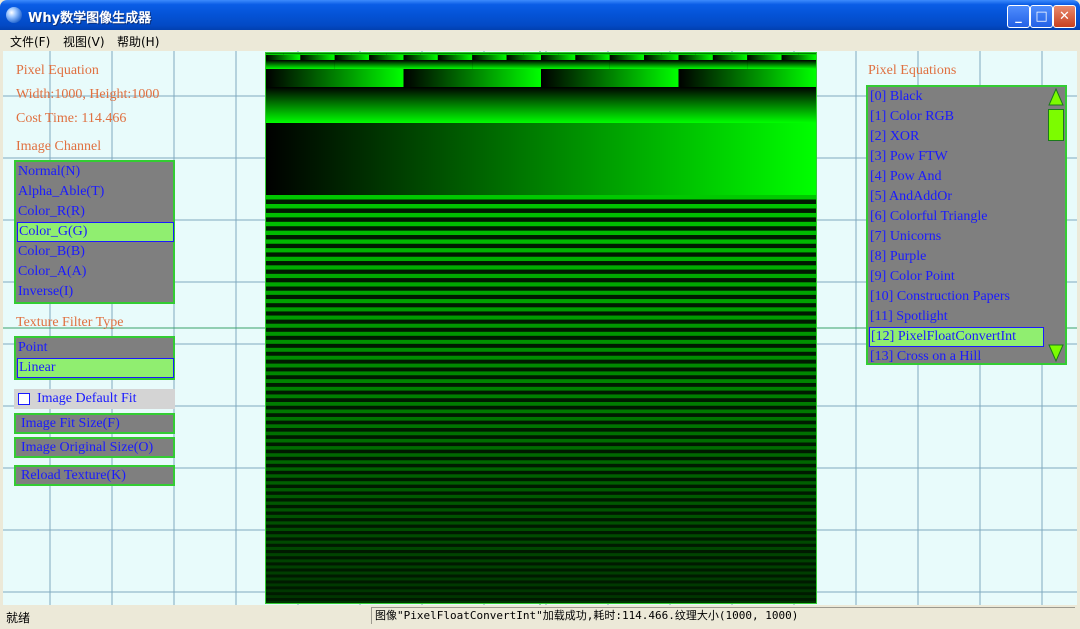  I want to click on channel-normal: Normal(N), so click(94, 172).